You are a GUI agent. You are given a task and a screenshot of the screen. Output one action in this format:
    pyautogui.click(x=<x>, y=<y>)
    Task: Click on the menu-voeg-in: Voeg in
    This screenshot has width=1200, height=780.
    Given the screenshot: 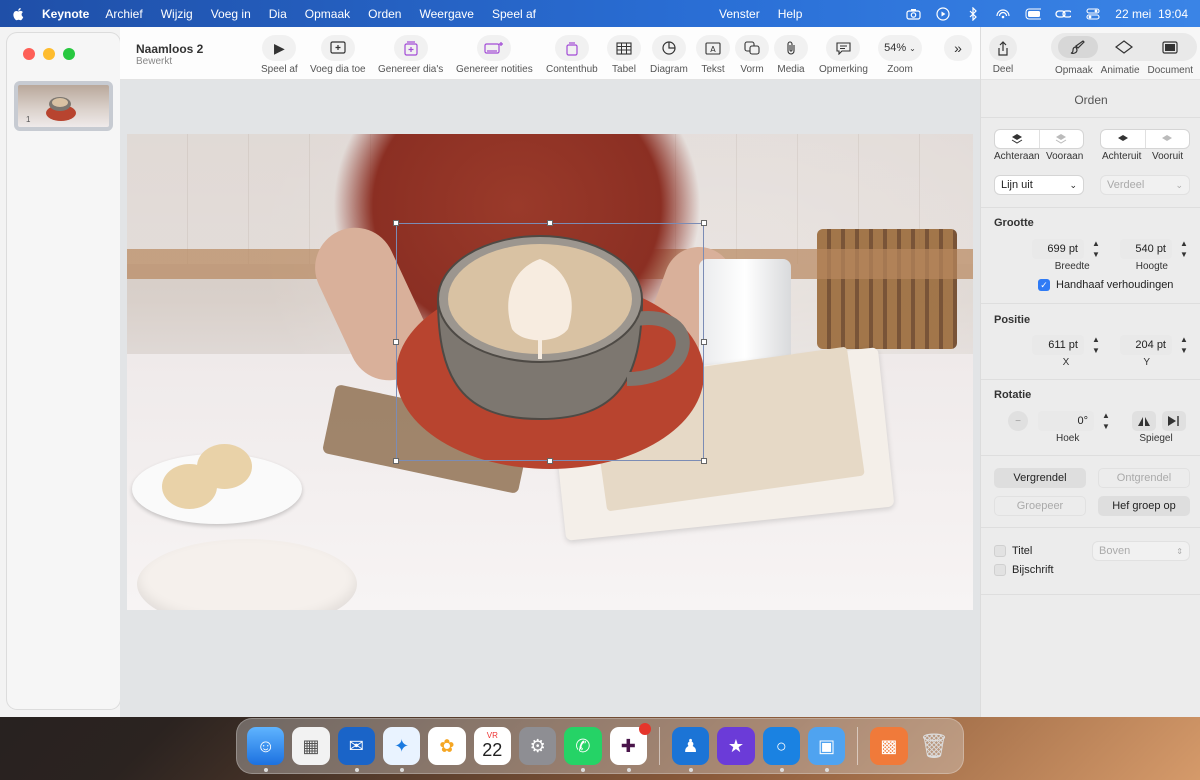 What is the action you would take?
    pyautogui.click(x=231, y=14)
    